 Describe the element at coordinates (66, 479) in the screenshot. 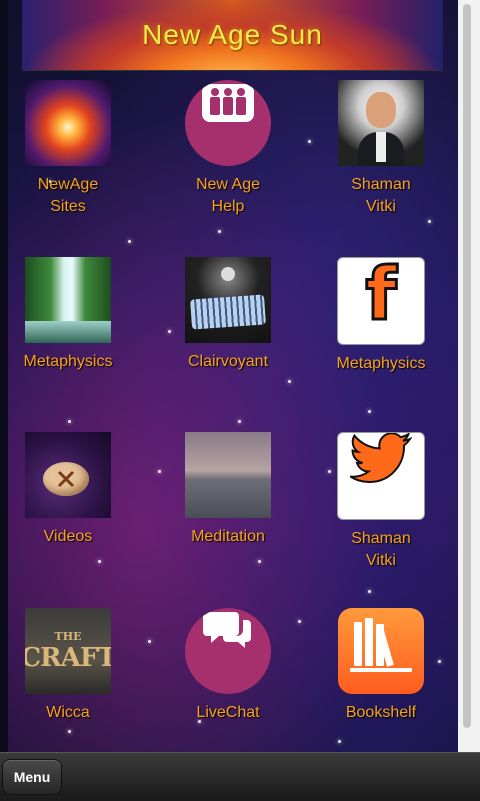

I see `rune-mark-icon` at that location.